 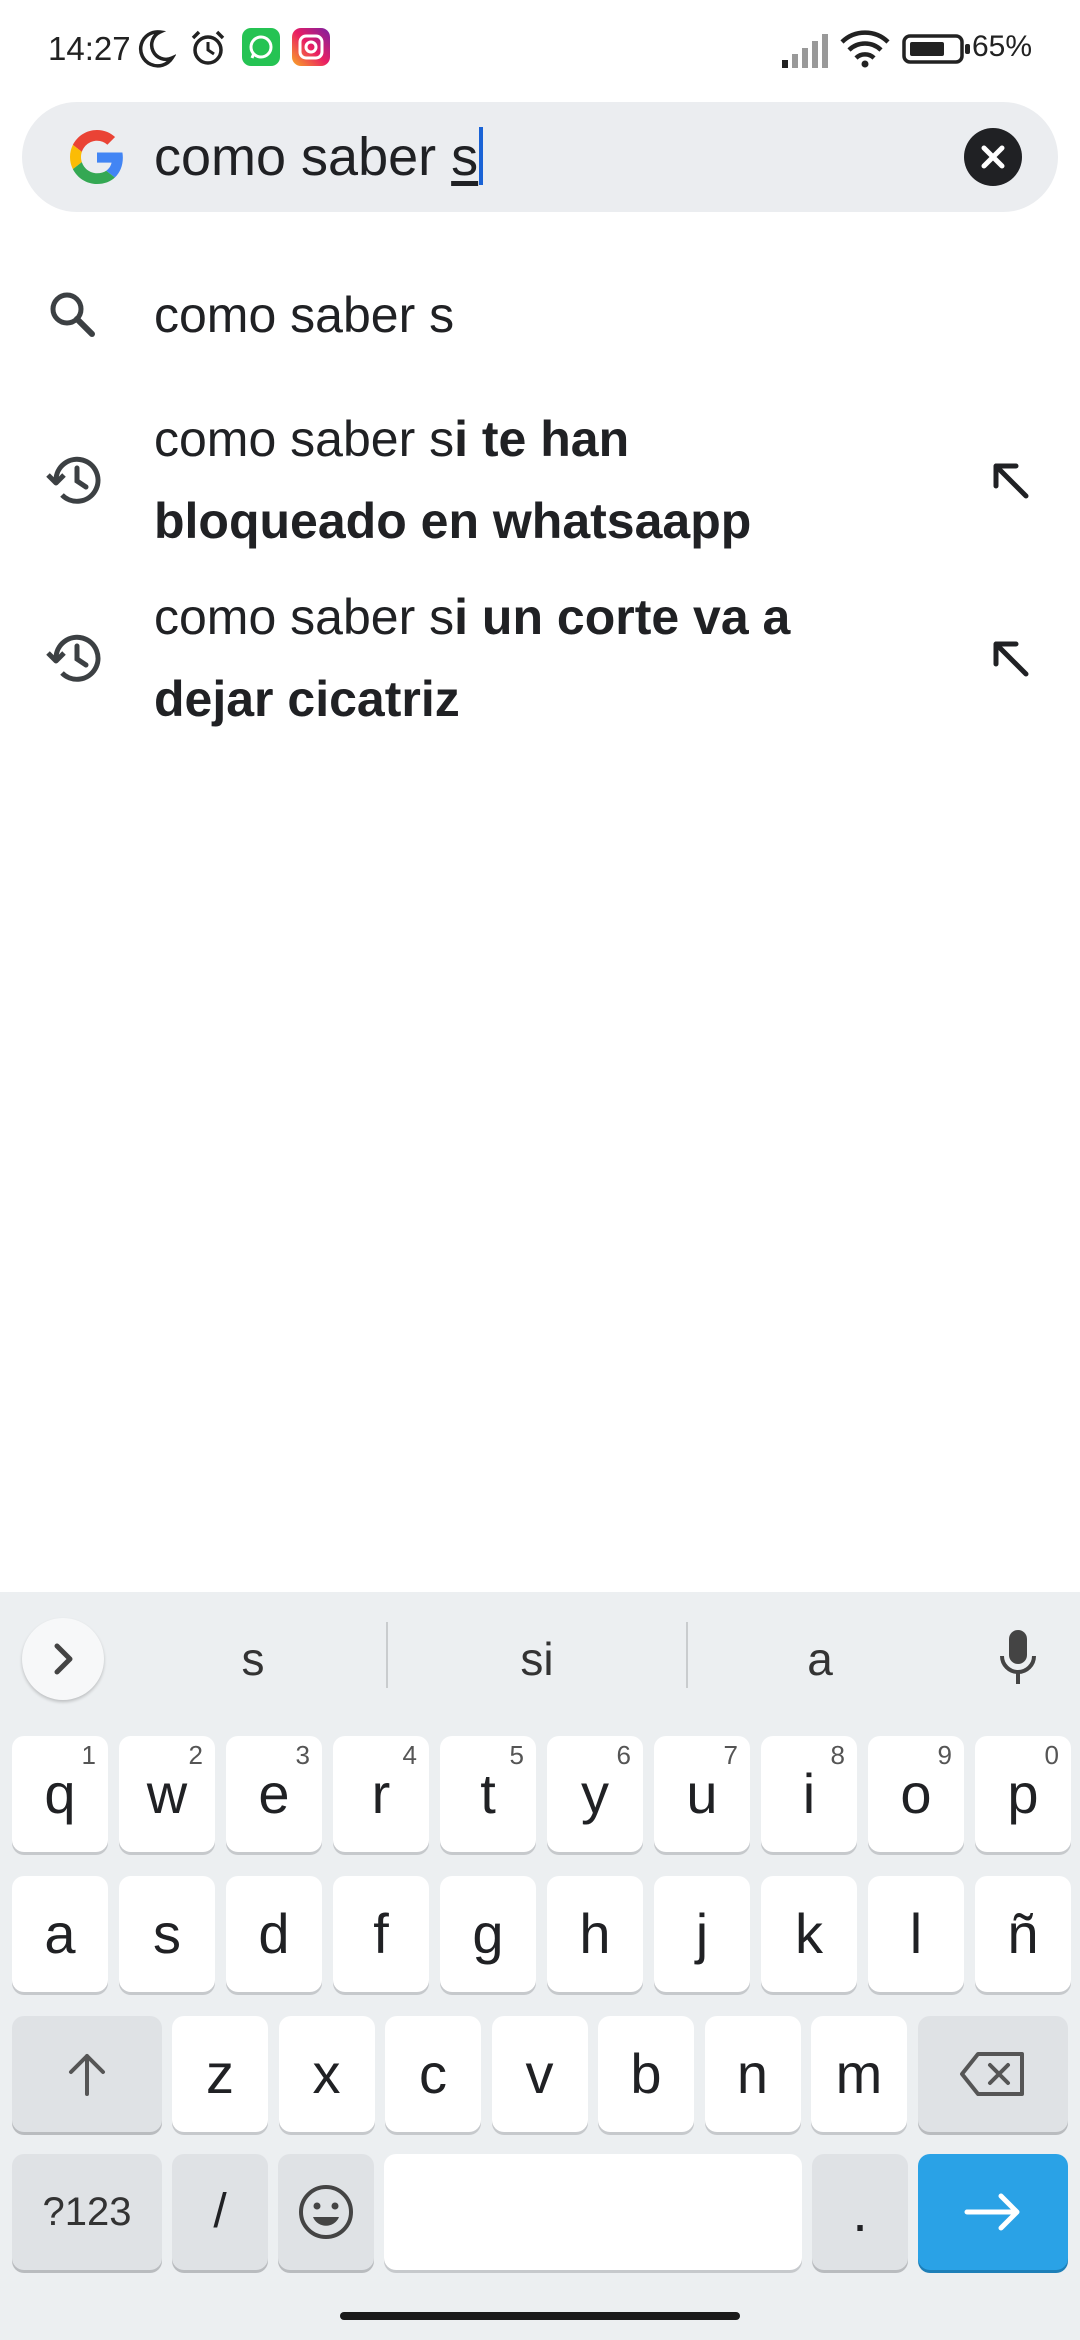 I want to click on arrow-right-icon, so click(x=992, y=2212).